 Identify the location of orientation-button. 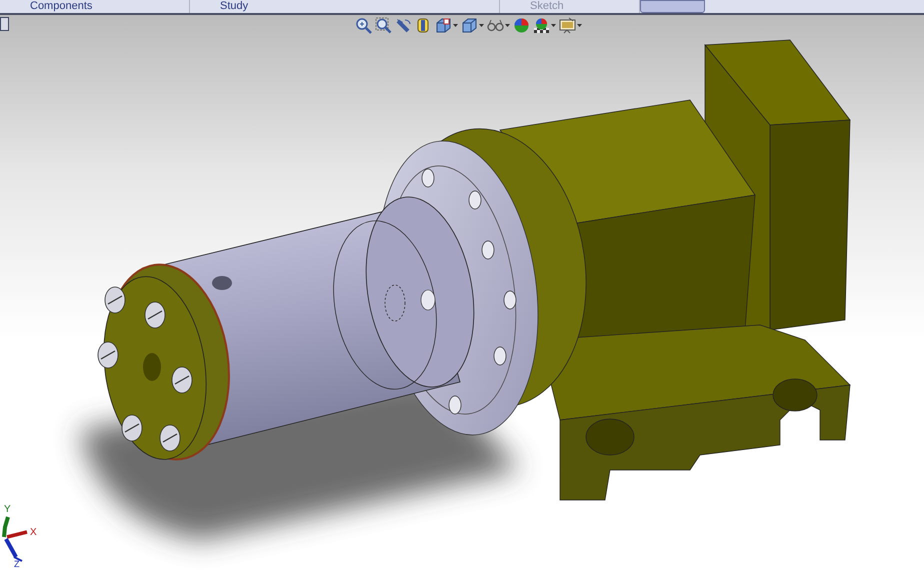
(446, 25).